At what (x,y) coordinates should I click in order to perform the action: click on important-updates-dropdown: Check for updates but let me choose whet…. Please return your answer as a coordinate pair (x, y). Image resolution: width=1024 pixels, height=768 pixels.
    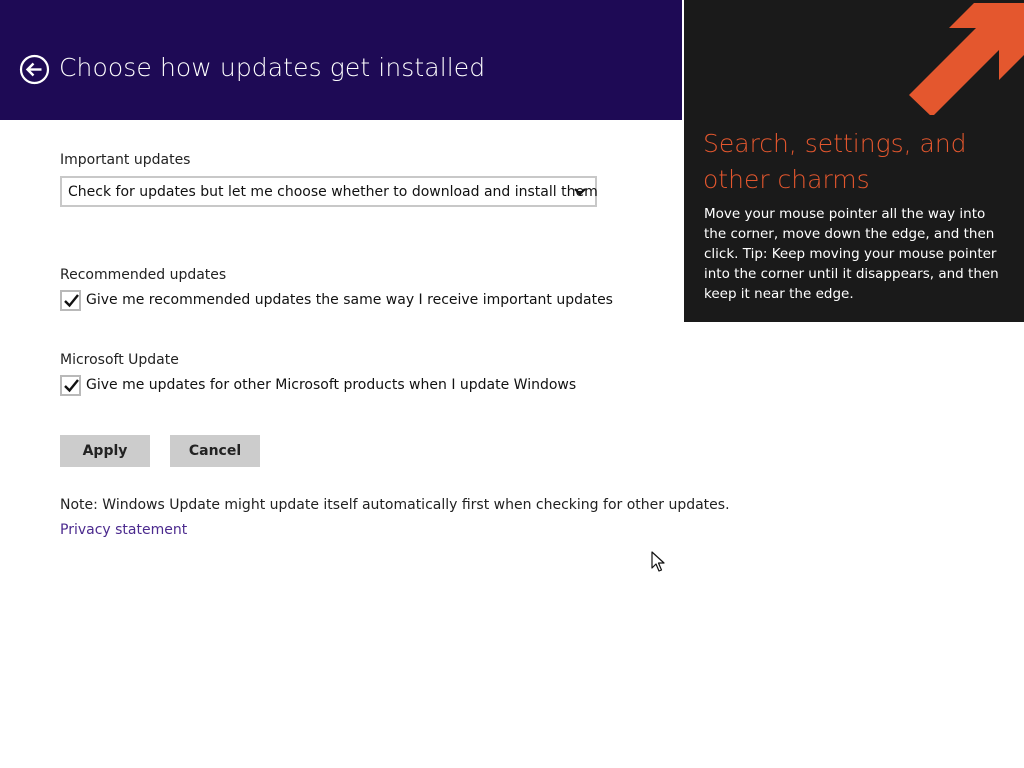
    Looking at the image, I should click on (329, 191).